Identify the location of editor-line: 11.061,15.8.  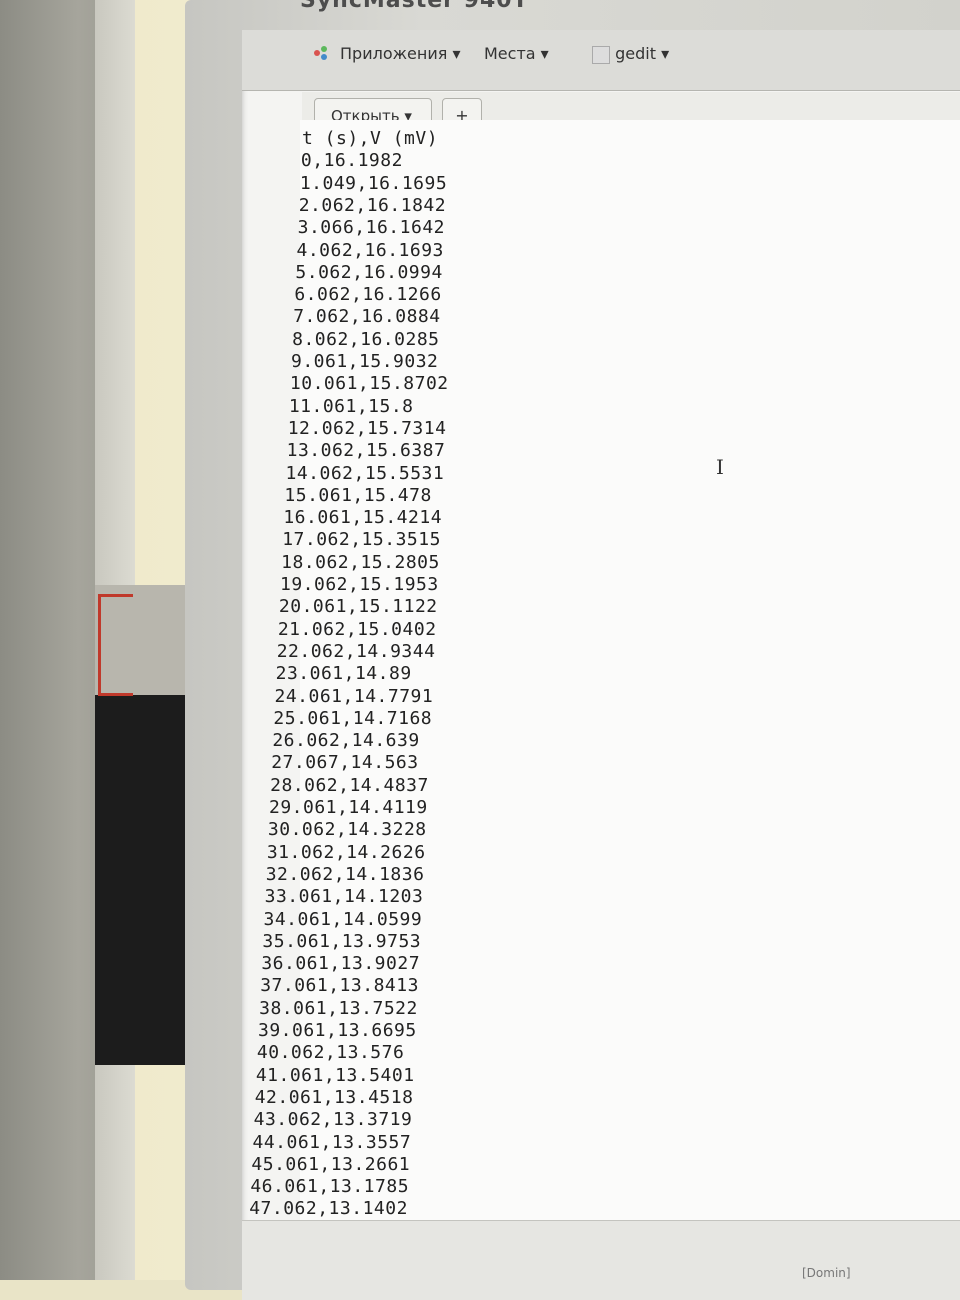
(351, 406).